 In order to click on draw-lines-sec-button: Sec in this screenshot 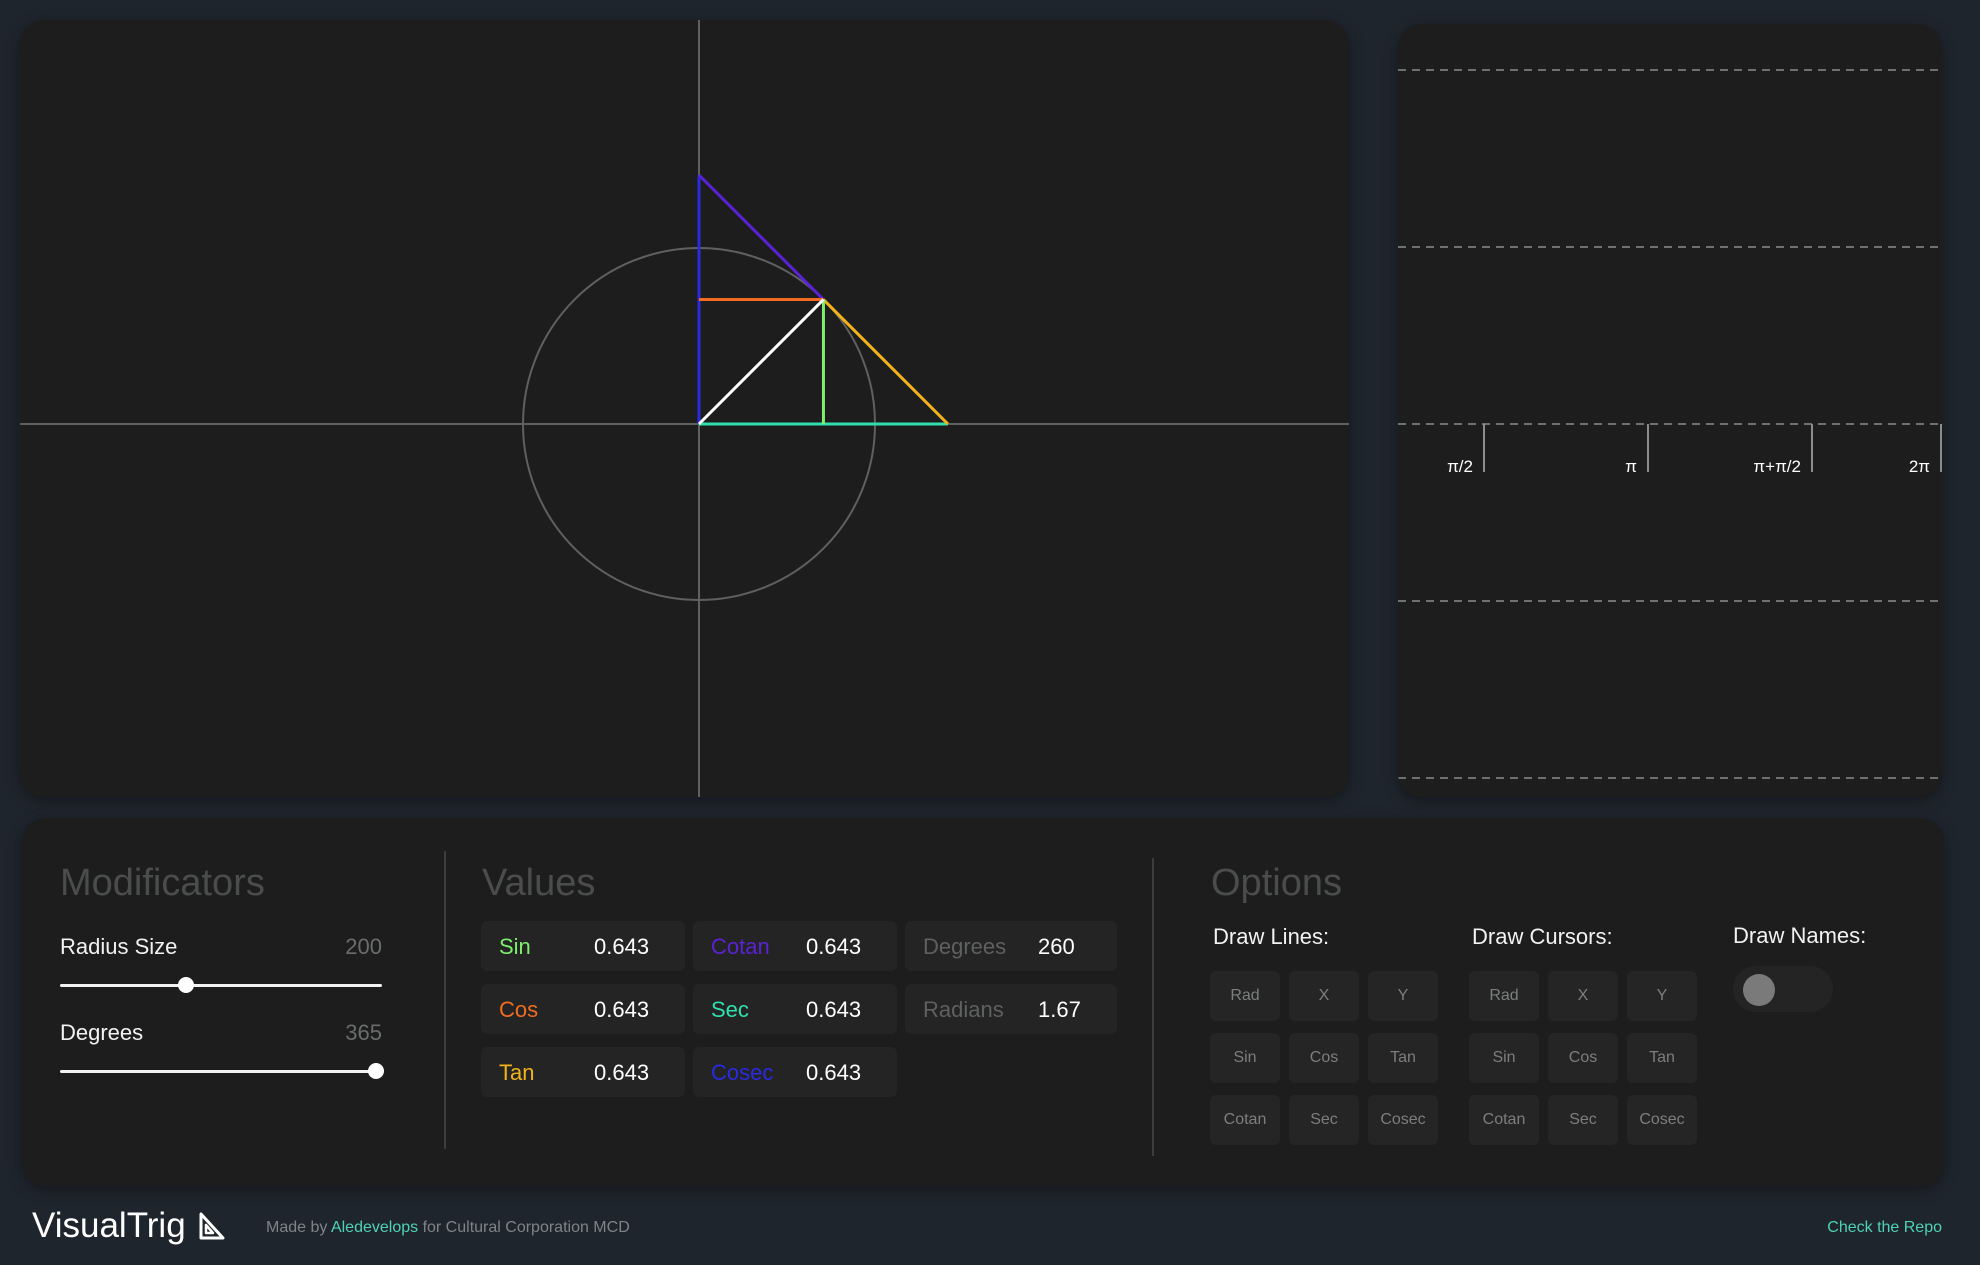, I will do `click(1324, 1120)`.